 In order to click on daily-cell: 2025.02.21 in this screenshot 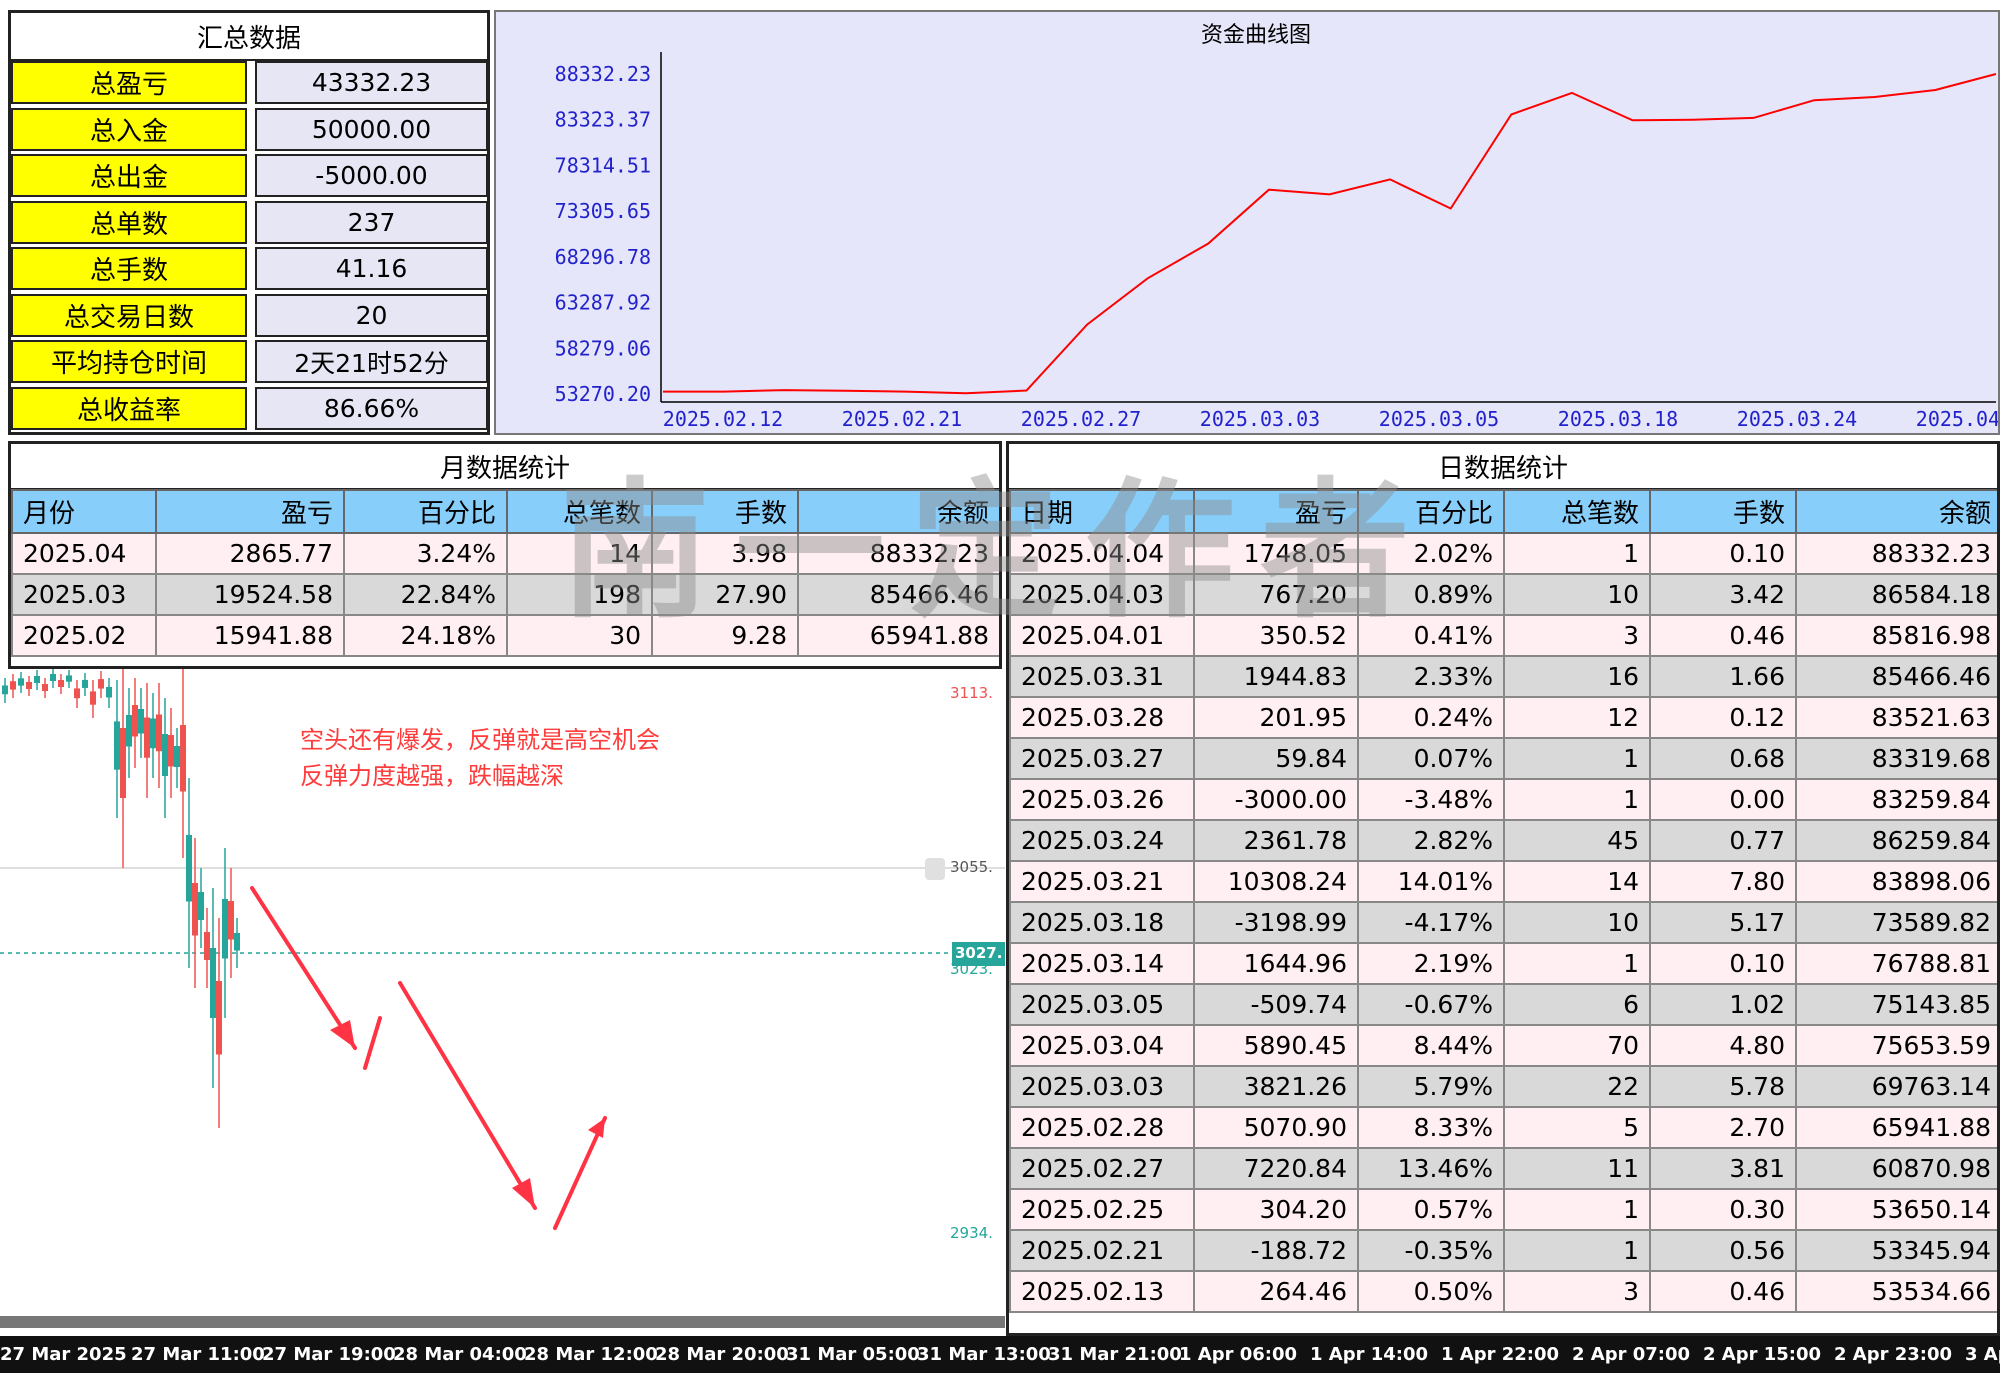, I will do `click(1102, 1250)`.